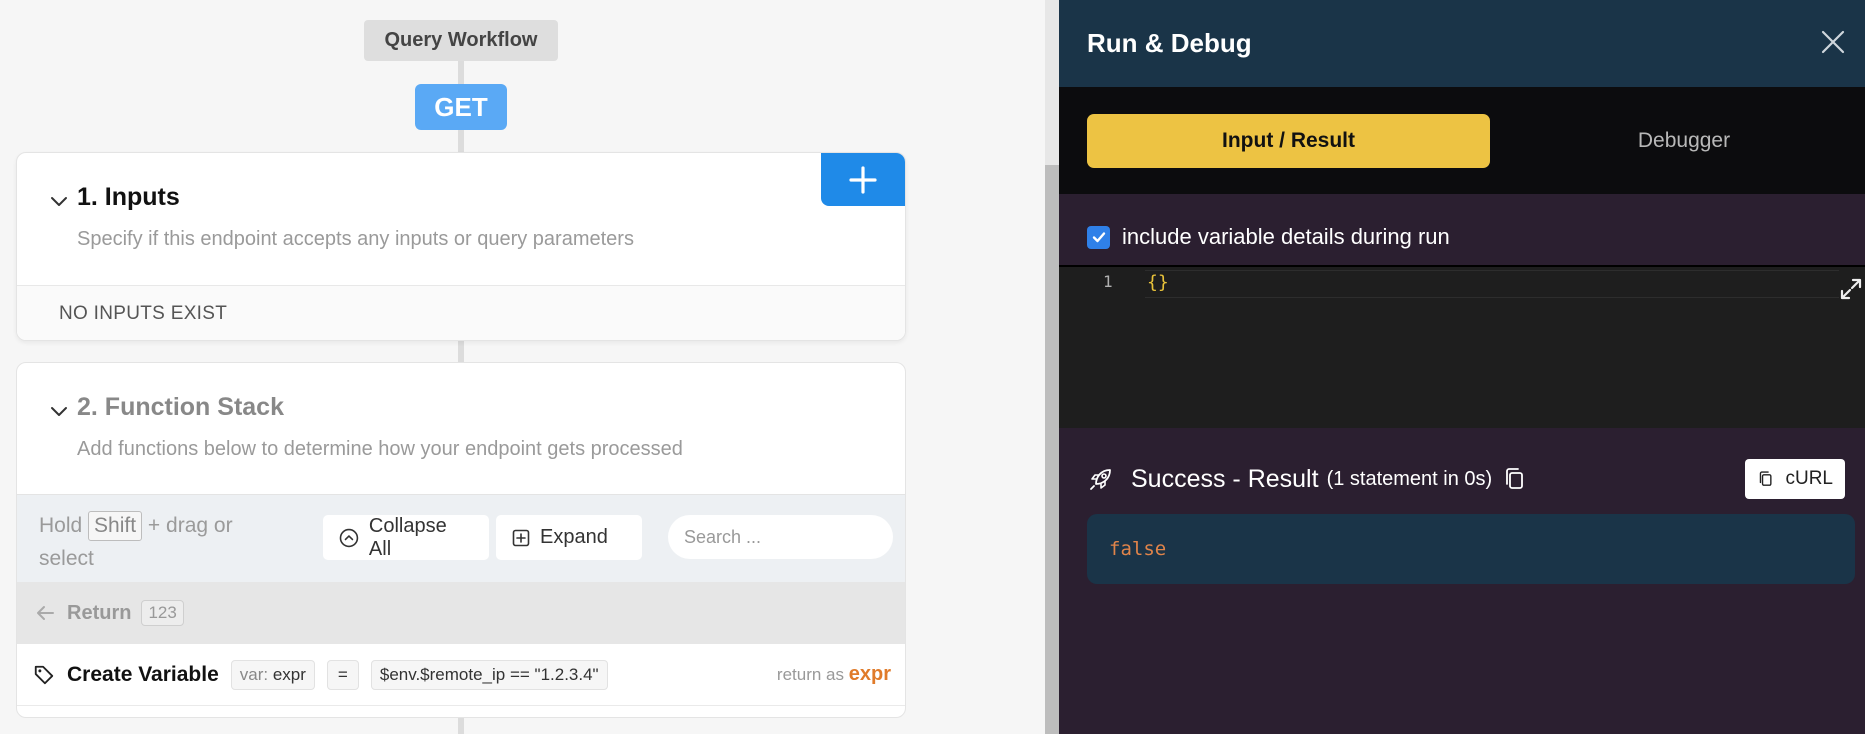  I want to click on canvas-scrollbar-thumb, so click(1052, 449).